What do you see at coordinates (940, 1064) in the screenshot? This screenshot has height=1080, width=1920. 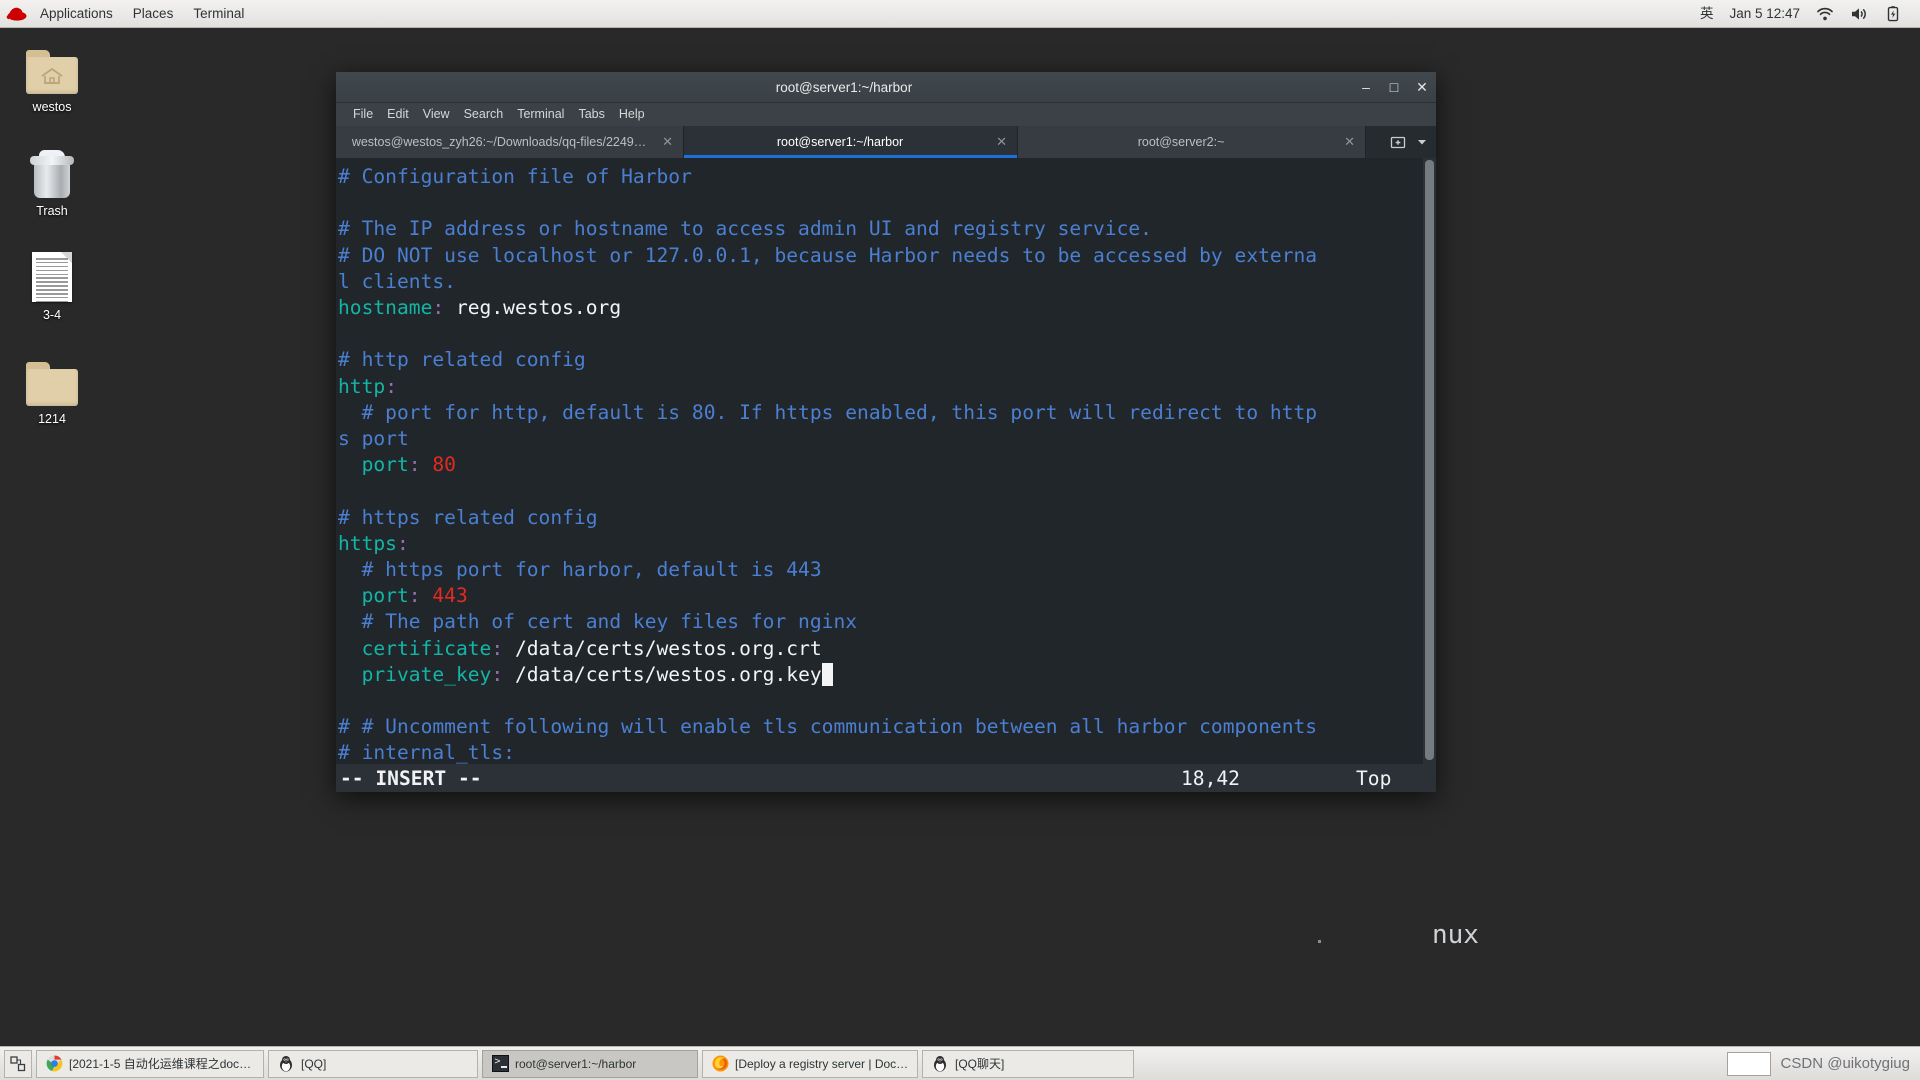 I see `qq-penguin-icon` at bounding box center [940, 1064].